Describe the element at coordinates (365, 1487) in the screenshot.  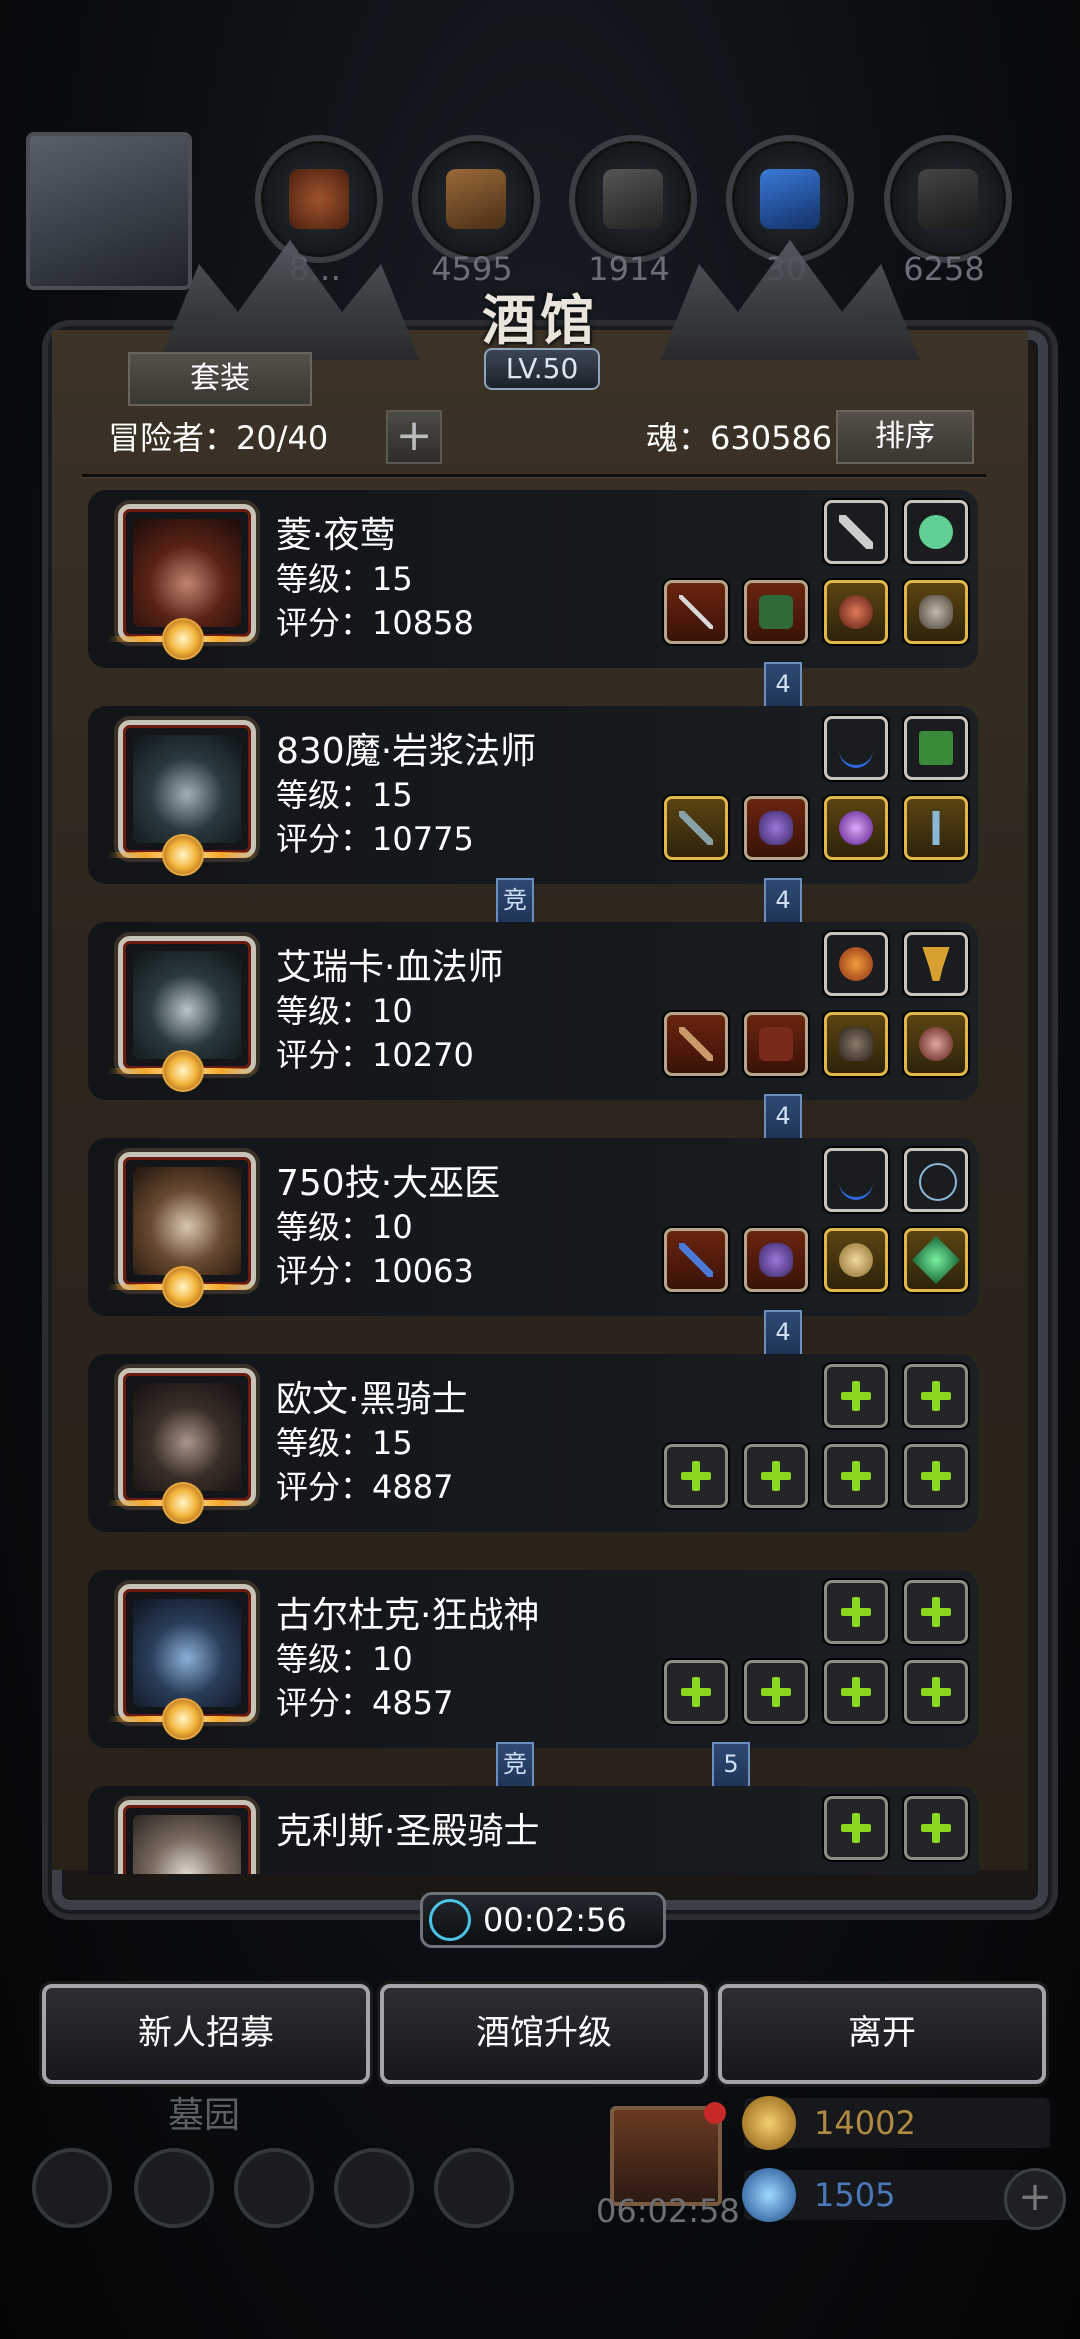
I see `hero-score: 评分：4887` at that location.